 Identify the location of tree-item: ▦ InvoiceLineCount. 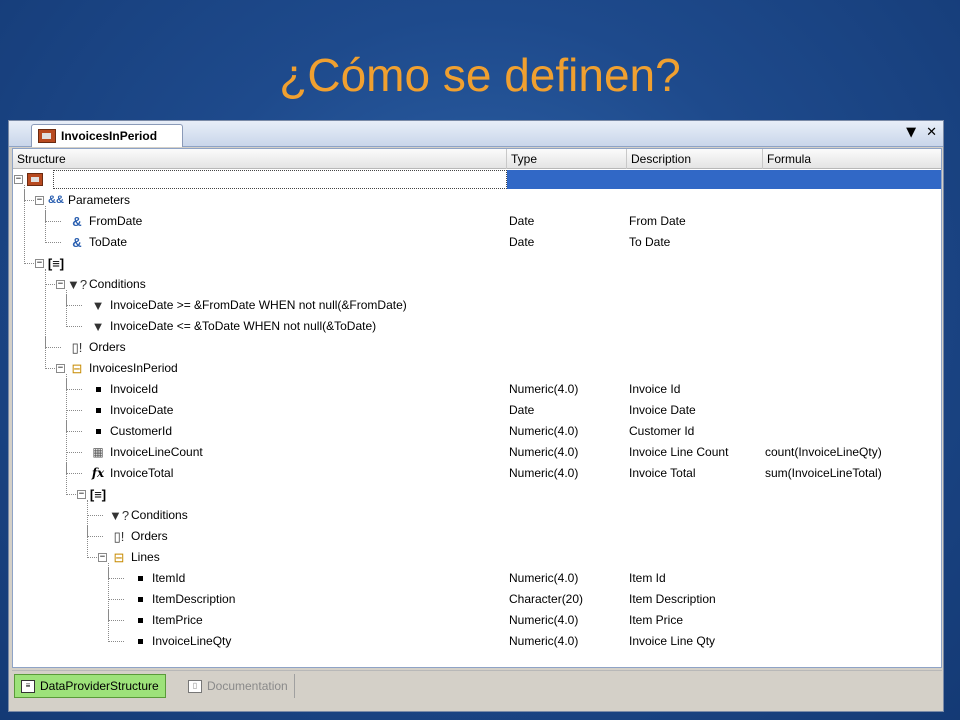
(142, 452).